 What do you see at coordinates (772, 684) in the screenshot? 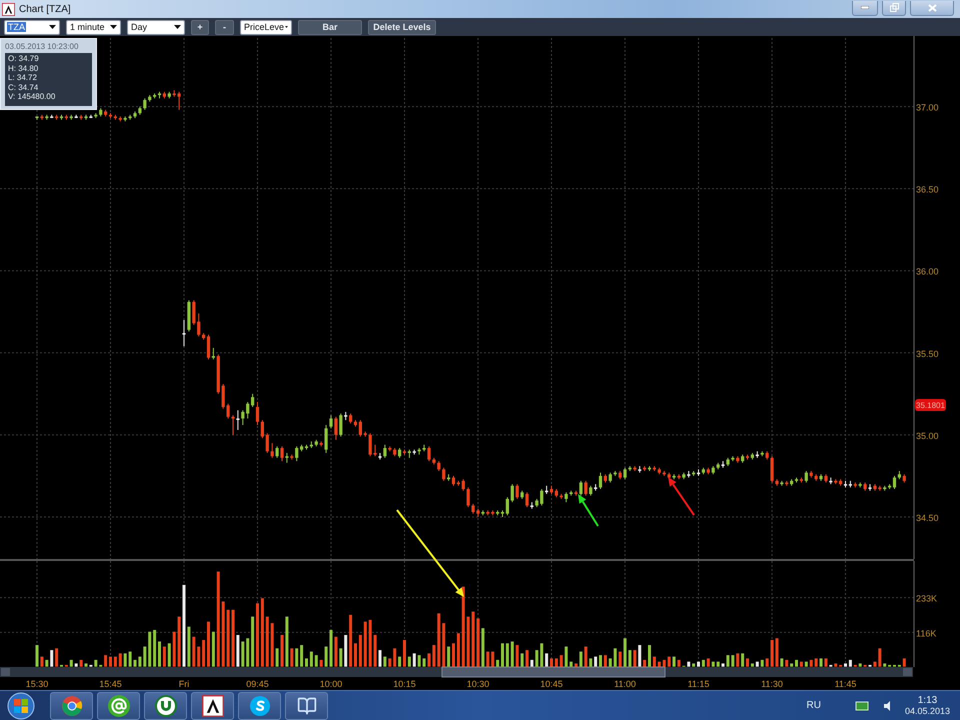
I see `time-axis-label: 11:30` at bounding box center [772, 684].